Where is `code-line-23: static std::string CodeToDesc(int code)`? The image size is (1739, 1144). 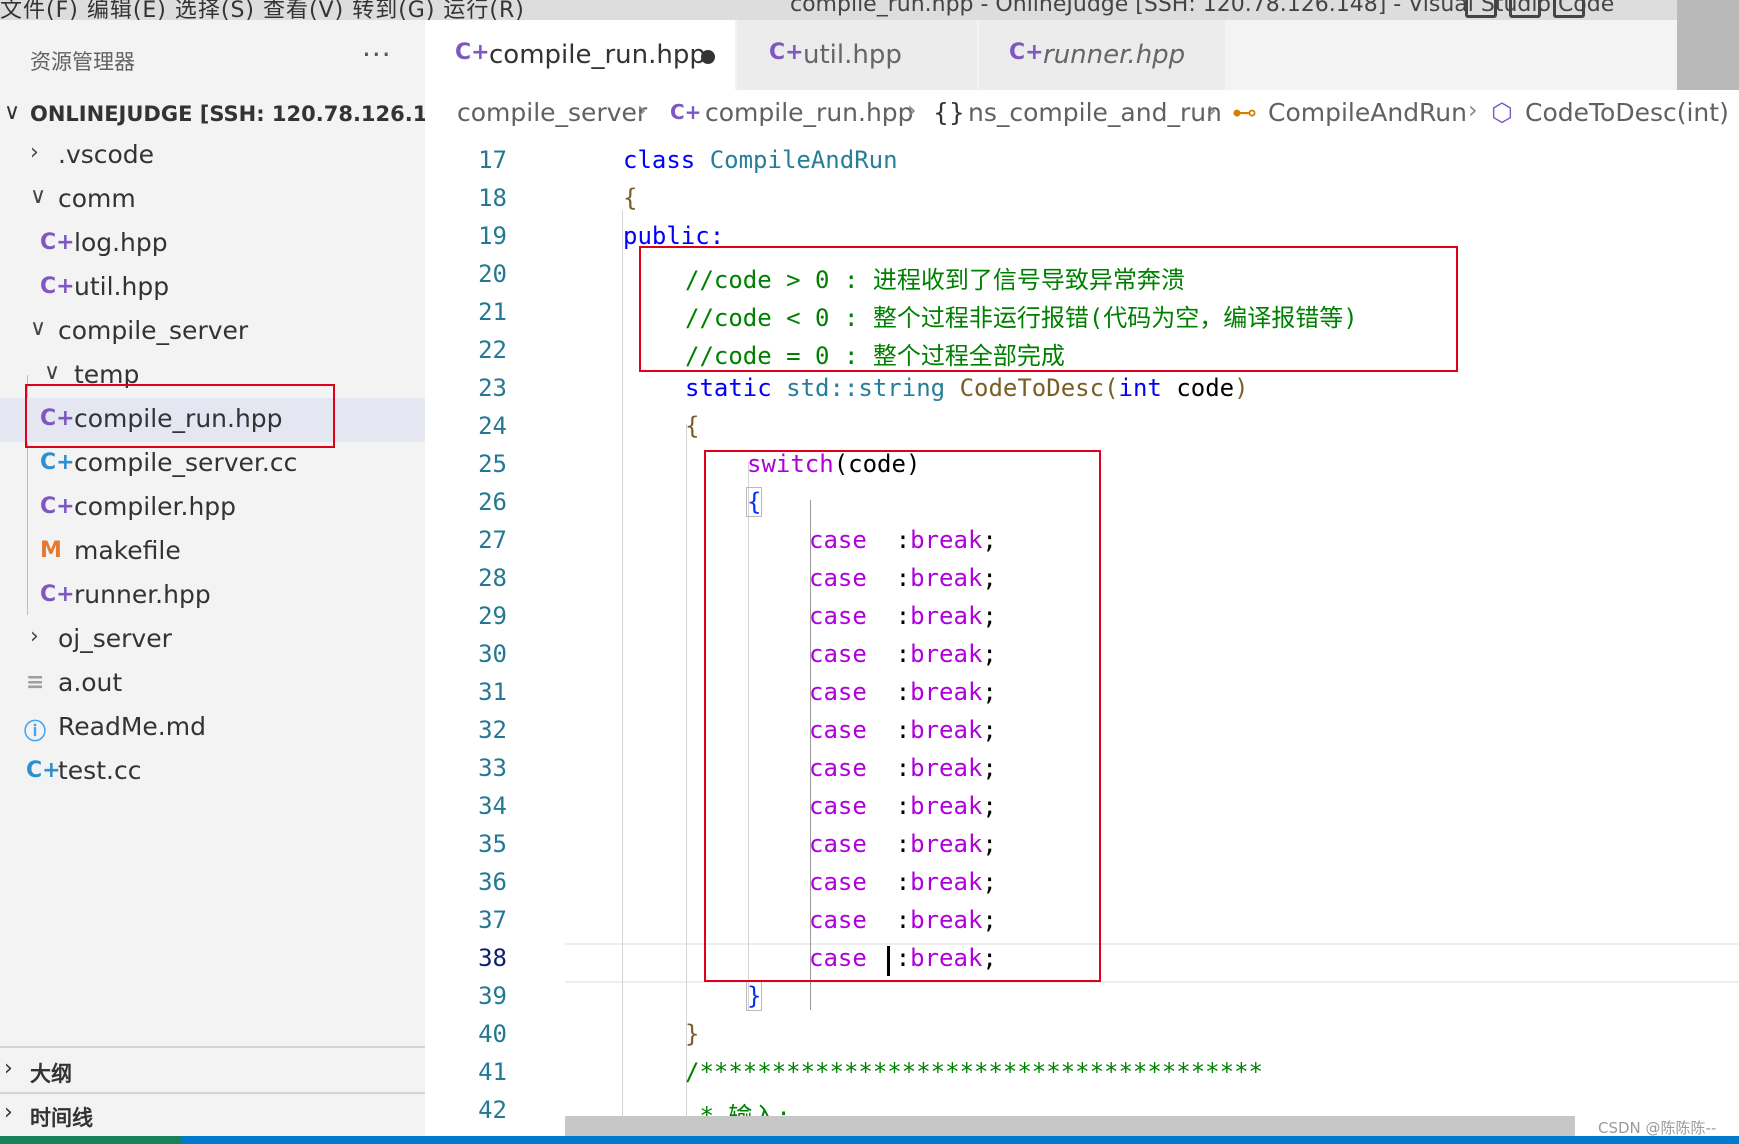 code-line-23: static std::string CodeToDesc(int code) is located at coordinates (967, 388).